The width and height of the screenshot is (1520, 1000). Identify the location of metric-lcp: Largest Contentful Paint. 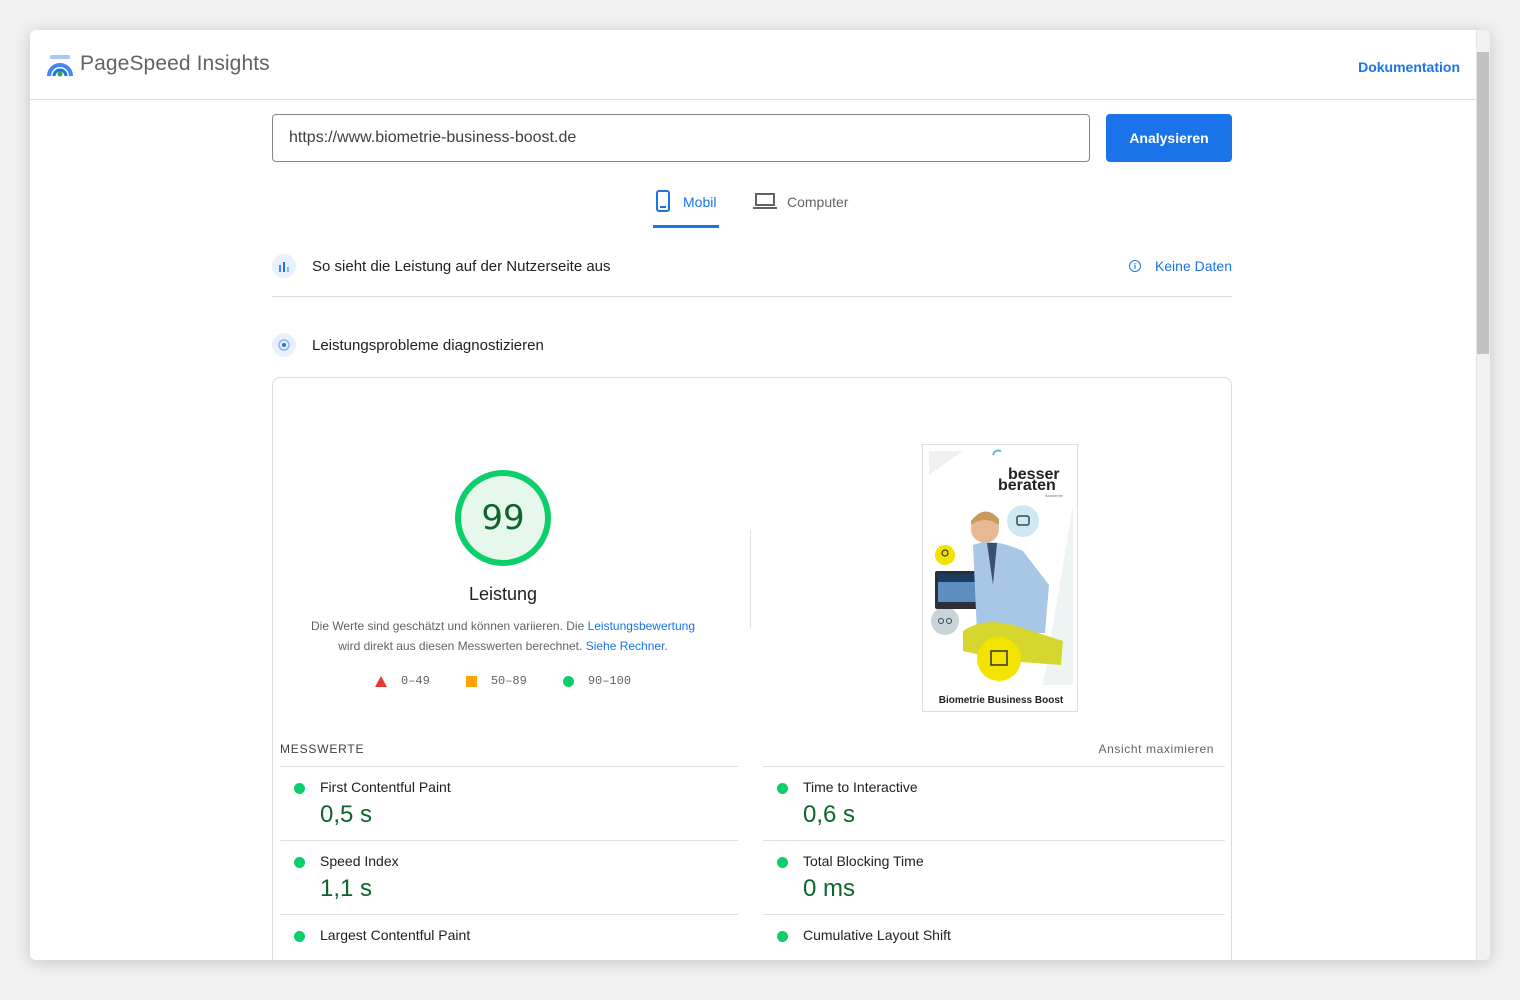
(509, 937).